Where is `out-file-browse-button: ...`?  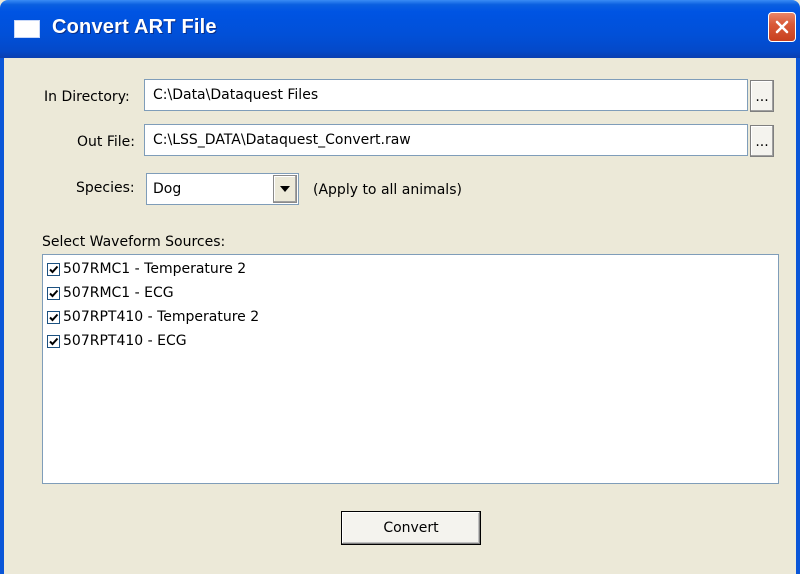
out-file-browse-button: ... is located at coordinates (762, 141).